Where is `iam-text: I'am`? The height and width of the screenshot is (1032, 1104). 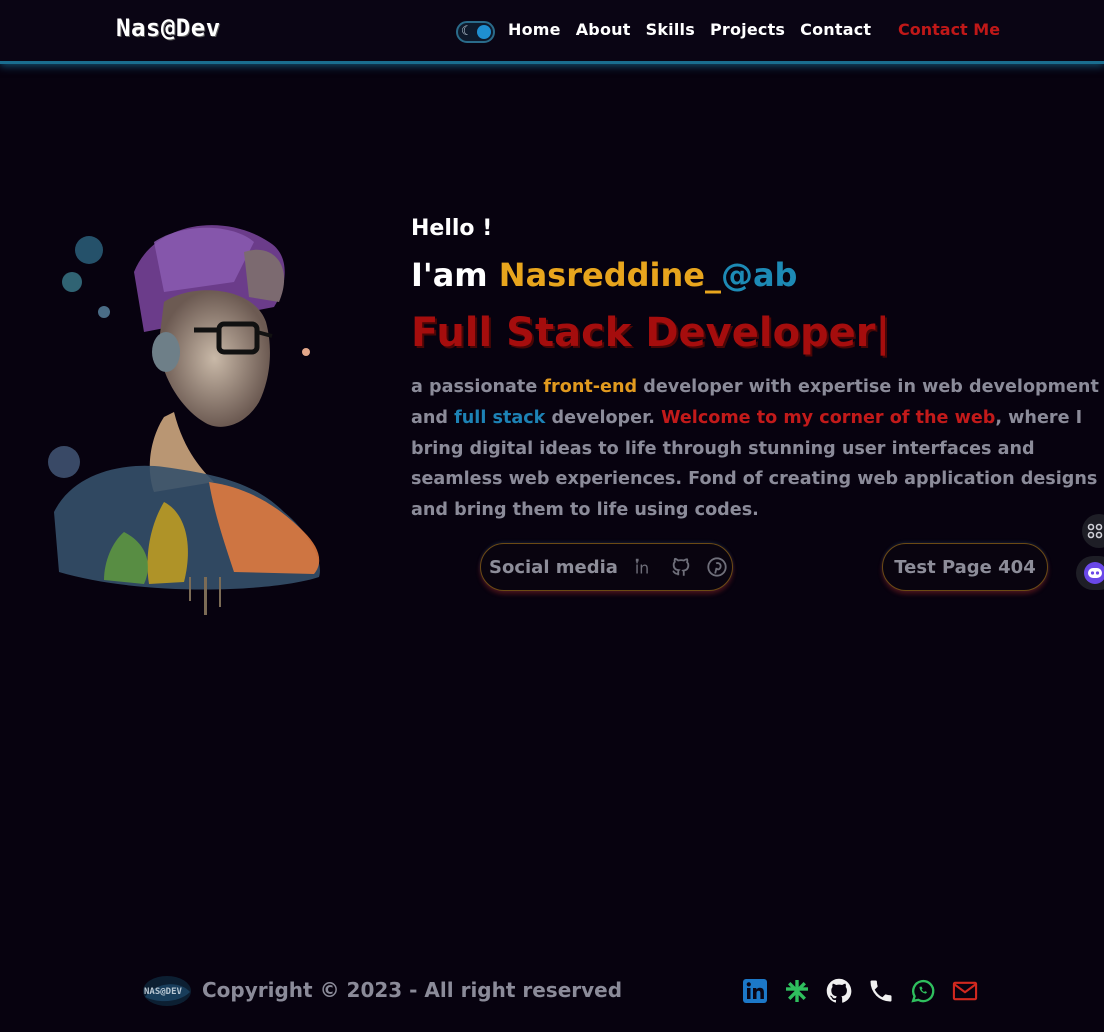
iam-text: I'am is located at coordinates (455, 275).